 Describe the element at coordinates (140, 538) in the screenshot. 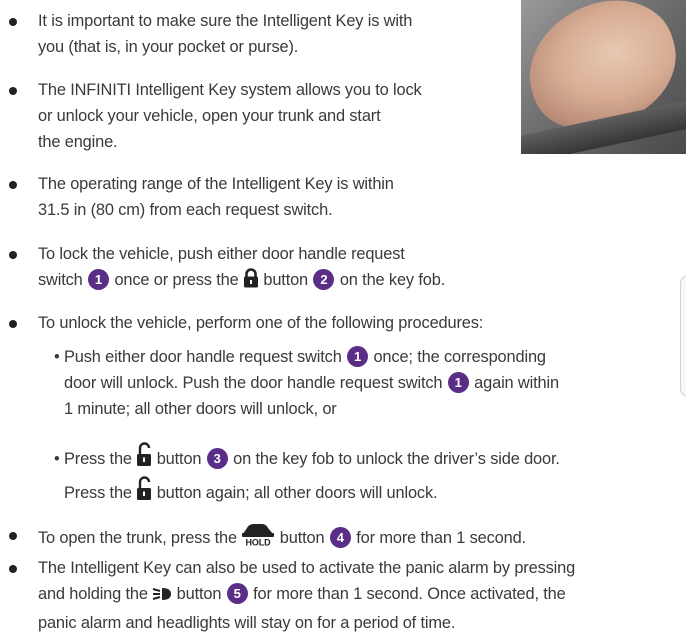

I see `text: To open the trunk, press the` at that location.